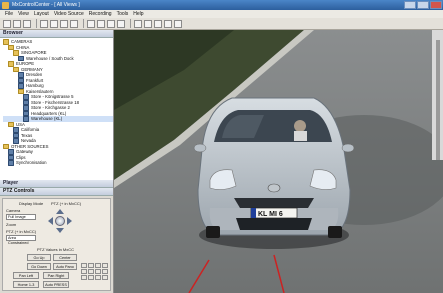 The width and height of the screenshot is (443, 293). Describe the element at coordinates (5, 5) in the screenshot. I see `app-icon` at that location.